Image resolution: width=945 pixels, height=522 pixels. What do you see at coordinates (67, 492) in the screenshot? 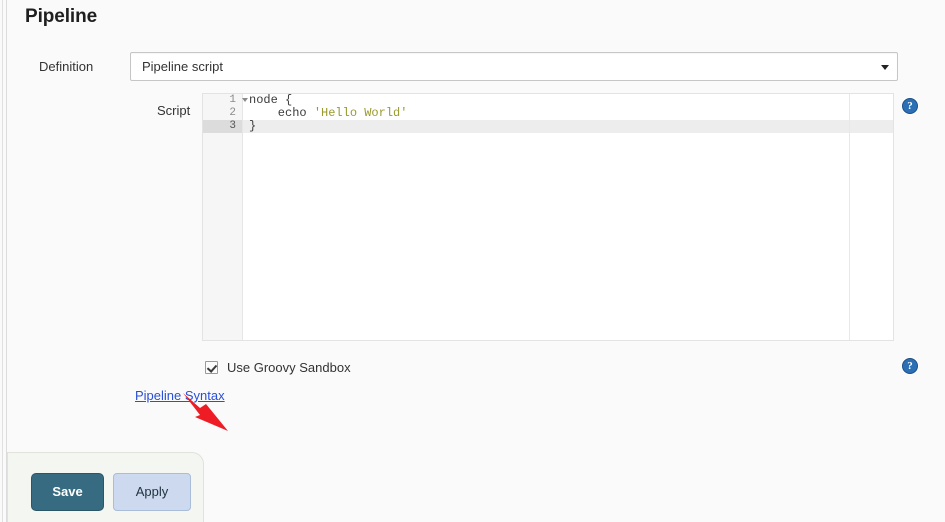
I see `save-button: Save` at bounding box center [67, 492].